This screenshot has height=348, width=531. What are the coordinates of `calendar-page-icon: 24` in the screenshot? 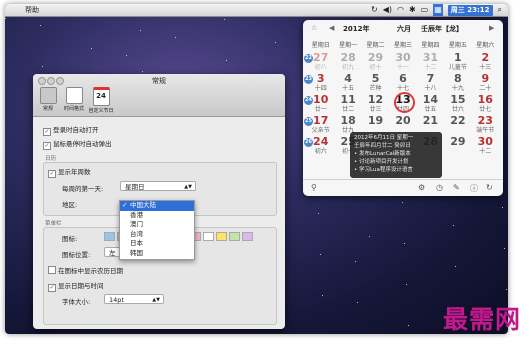 It's located at (101, 96).